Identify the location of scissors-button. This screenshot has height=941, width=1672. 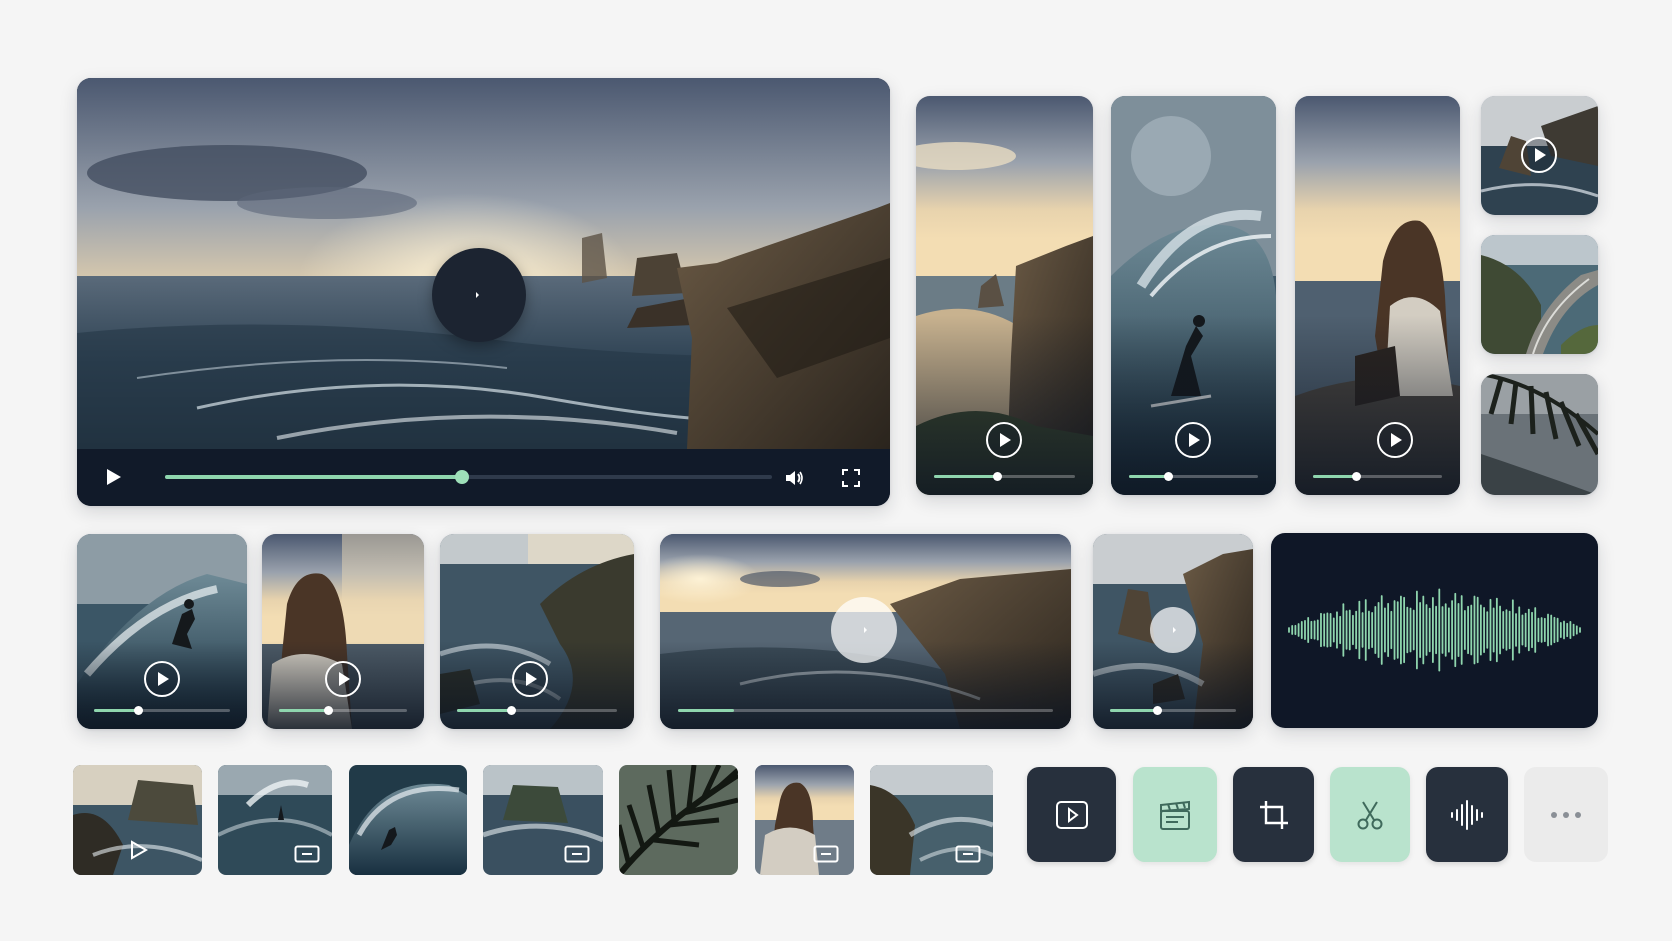
(1370, 814).